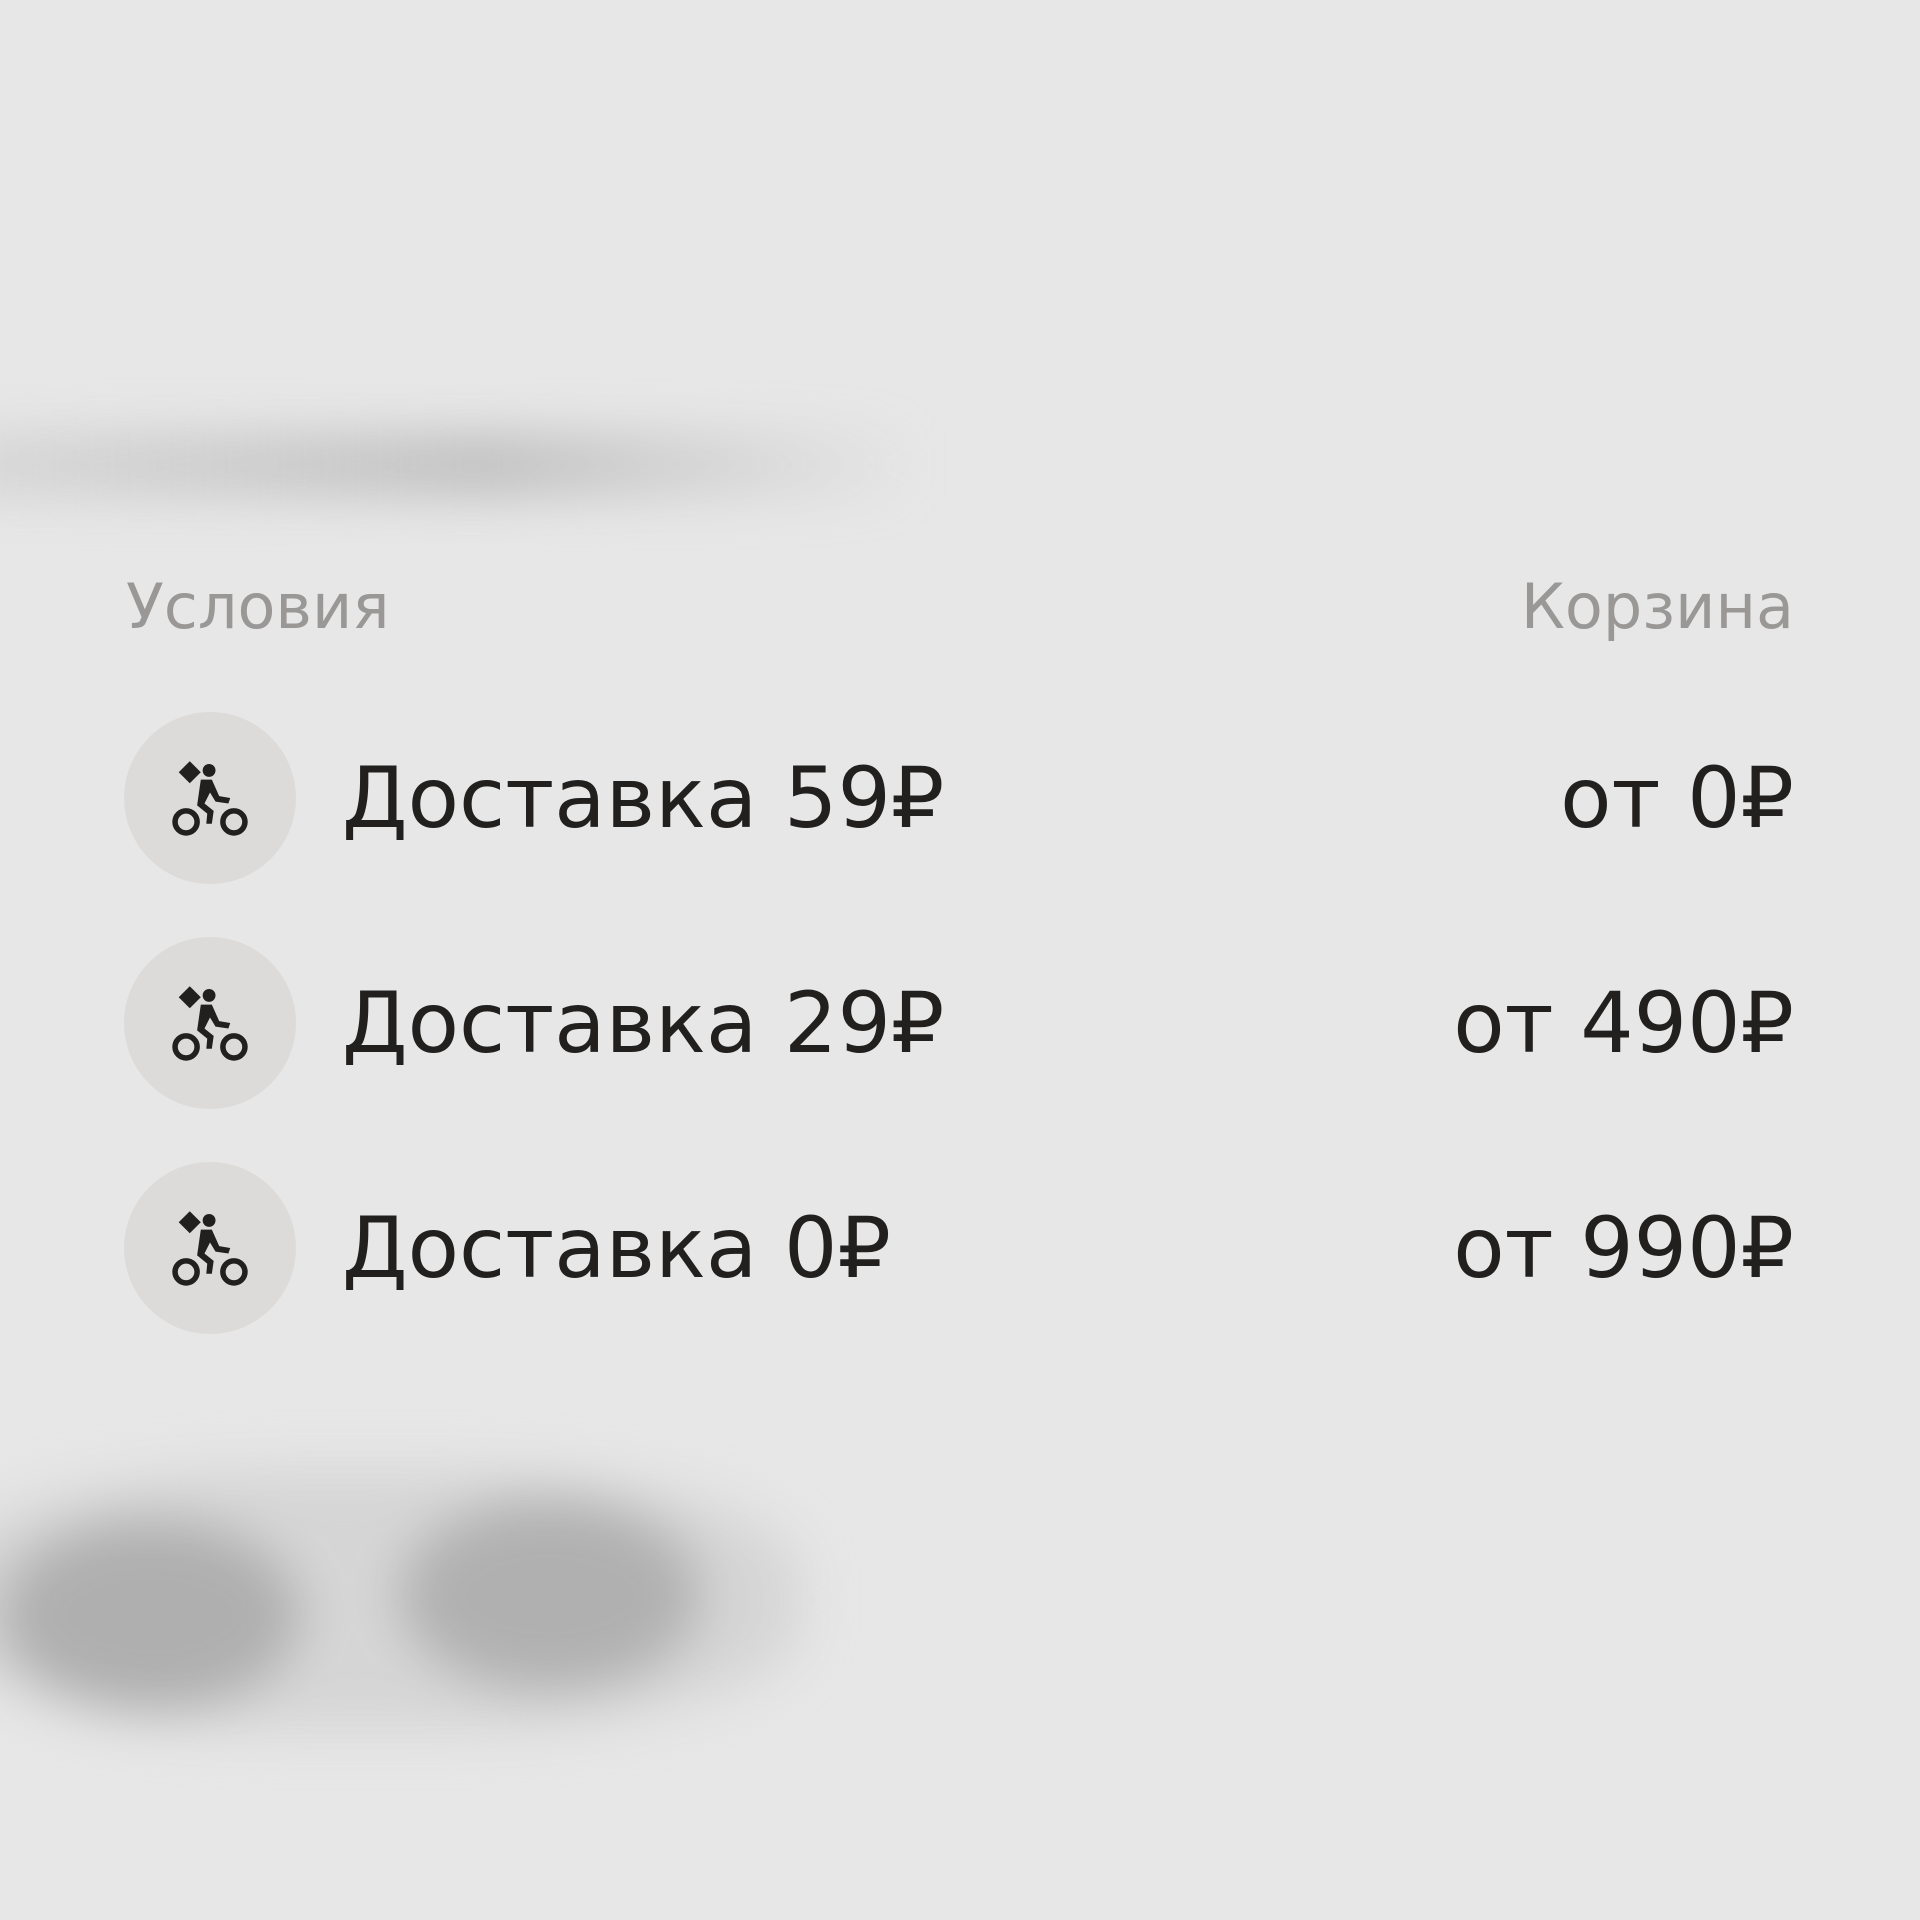  What do you see at coordinates (1623, 1248) in the screenshot?
I see `cart-threshold-value: от 990₽` at bounding box center [1623, 1248].